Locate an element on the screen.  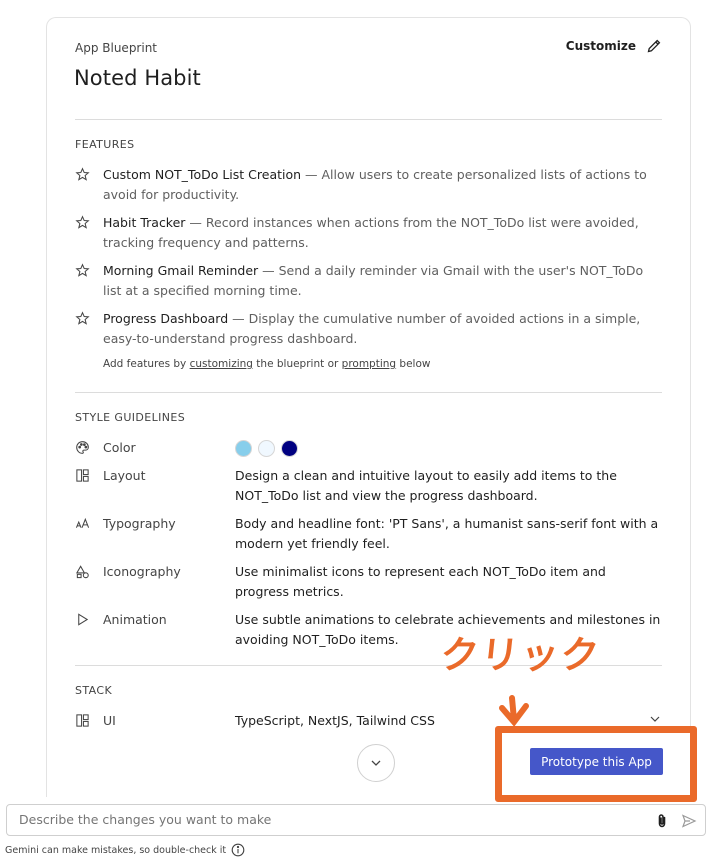
typography-icon is located at coordinates (82, 522).